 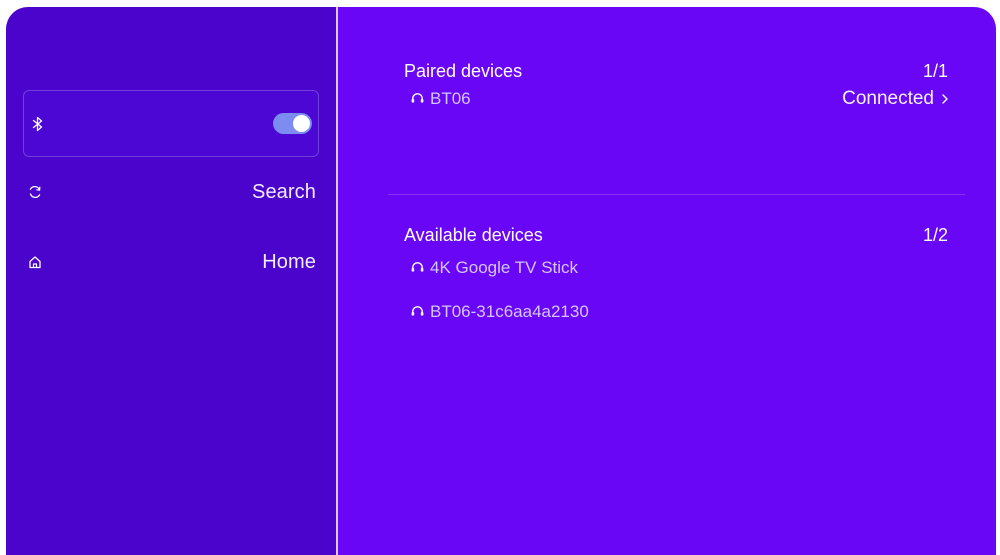 I want to click on available-devices-section: Available devices 1/2 4K Google TV Stick, so click(x=676, y=275).